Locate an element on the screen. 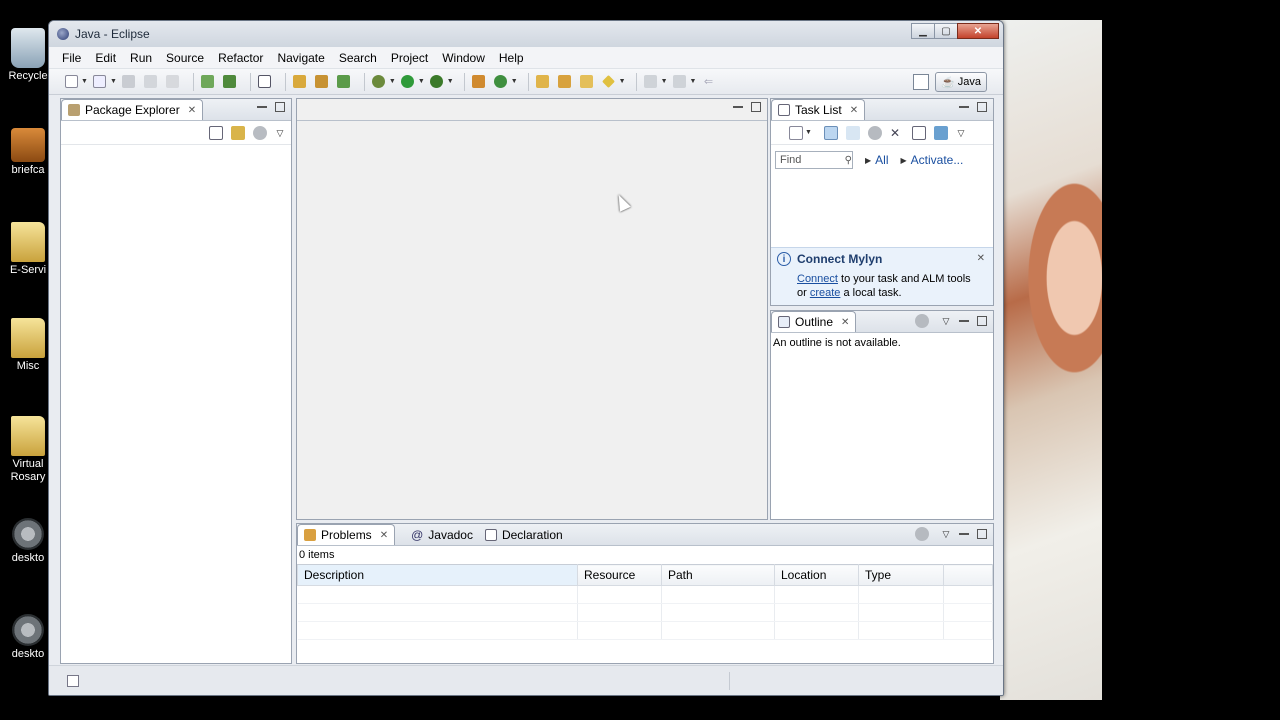 The width and height of the screenshot is (1280, 720). coverage-icon is located at coordinates (501, 82).